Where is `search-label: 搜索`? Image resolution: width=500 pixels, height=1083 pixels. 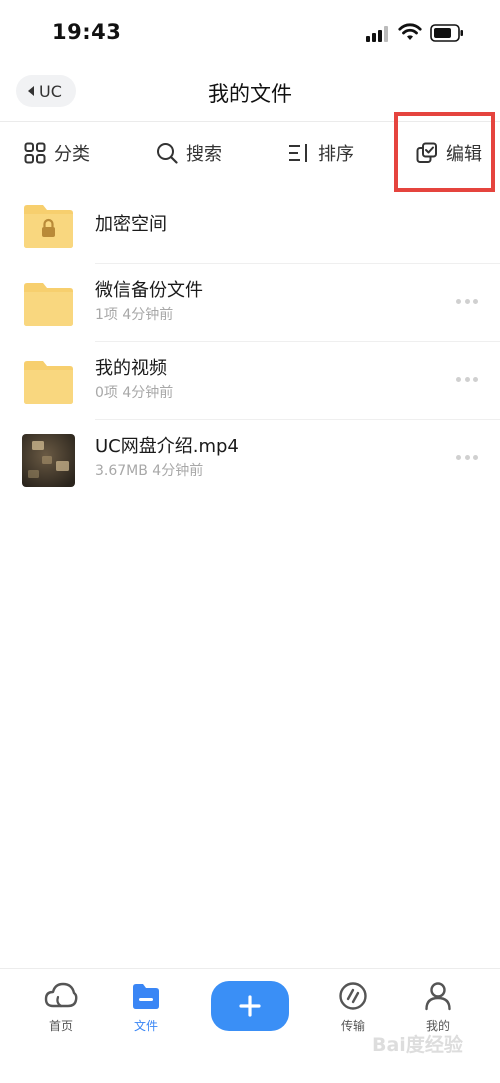
search-label: 搜索 is located at coordinates (204, 154).